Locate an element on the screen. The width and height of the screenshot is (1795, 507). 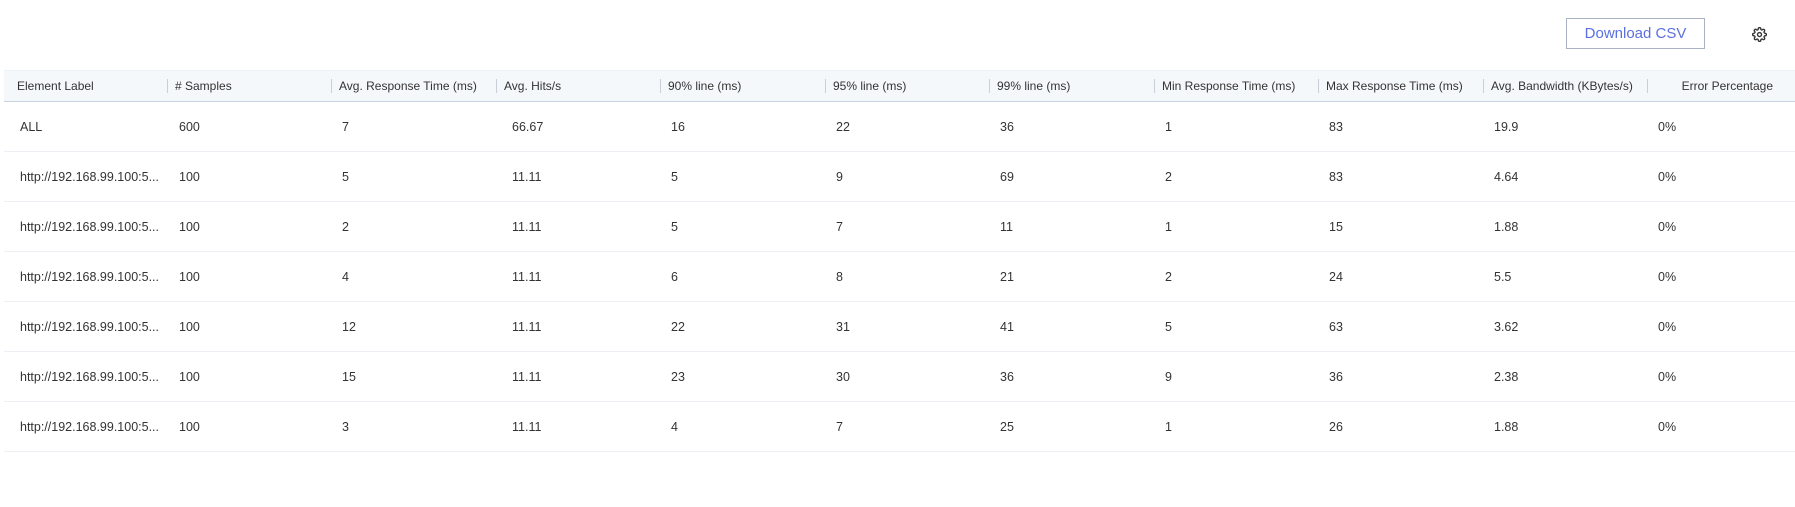
cell-95-line: 8 is located at coordinates (839, 276).